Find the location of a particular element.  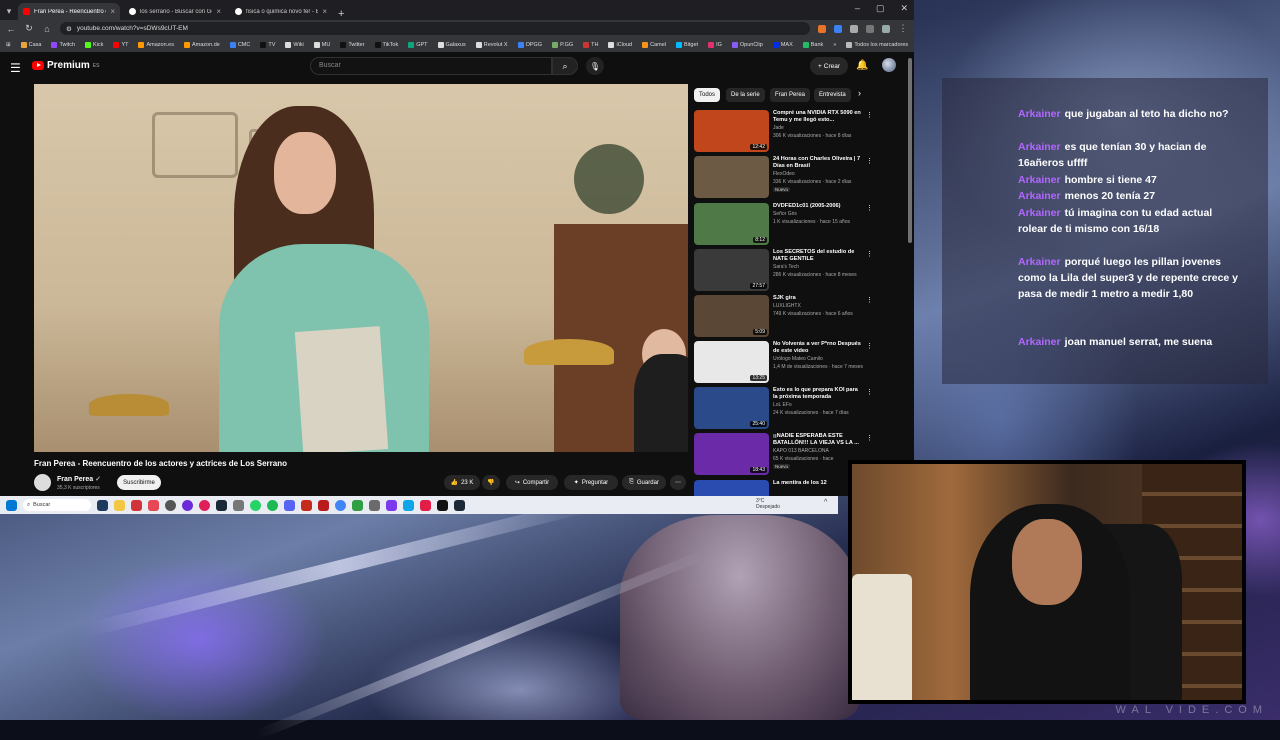

spotify-icon is located at coordinates (272, 505).